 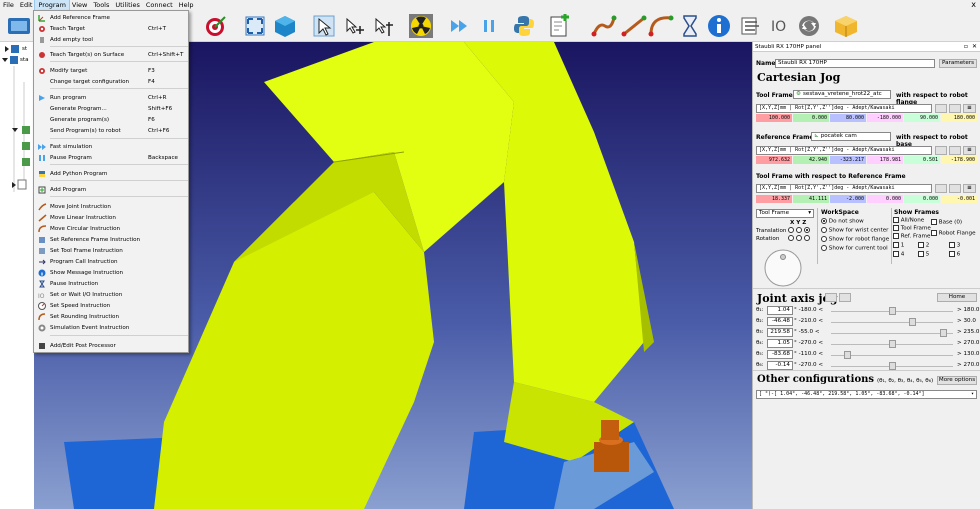 I want to click on toolref-rz: 0.000, so click(x=885, y=199).